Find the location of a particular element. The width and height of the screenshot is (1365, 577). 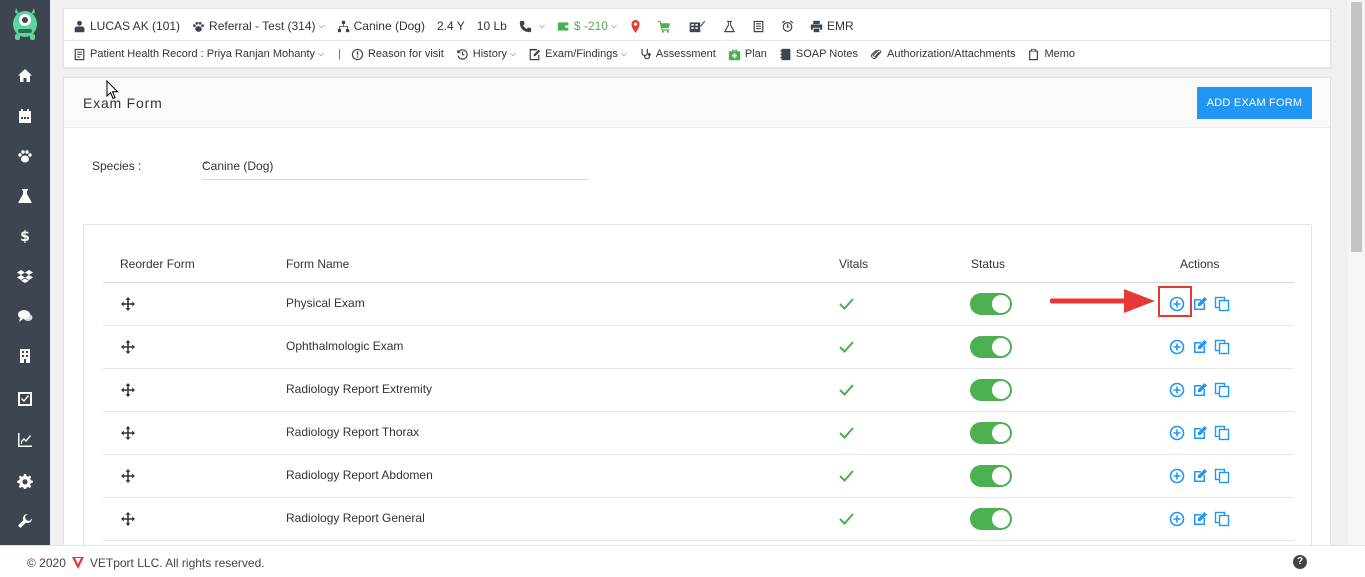

assessment-link: Assessment is located at coordinates (677, 54).